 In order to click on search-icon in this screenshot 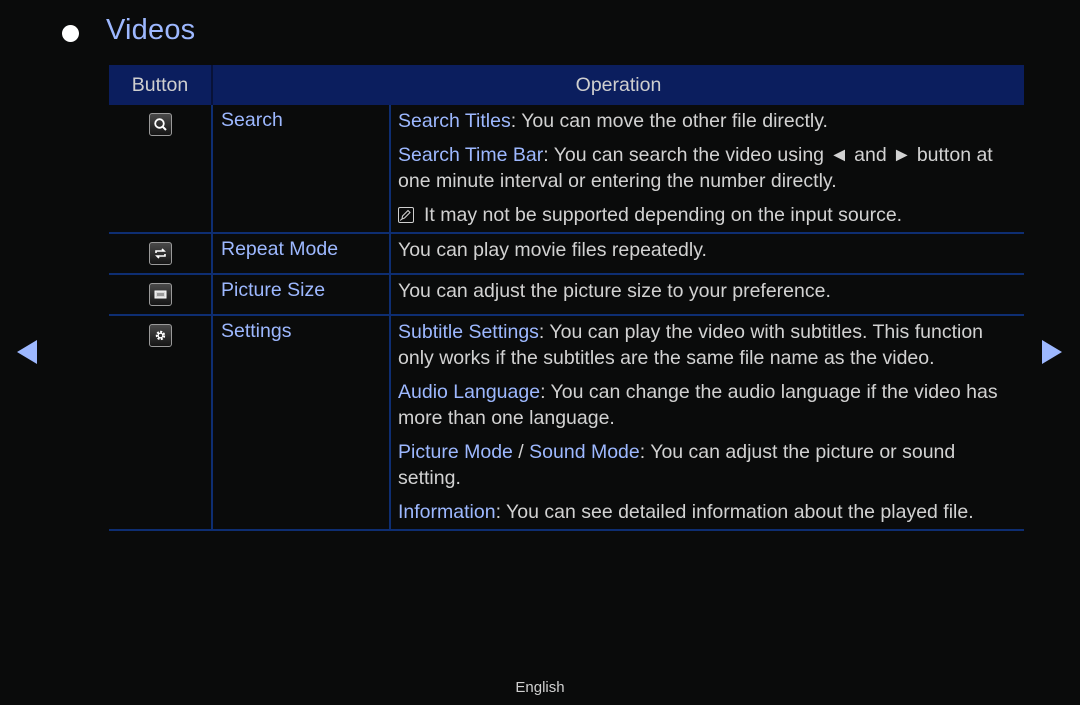, I will do `click(160, 124)`.